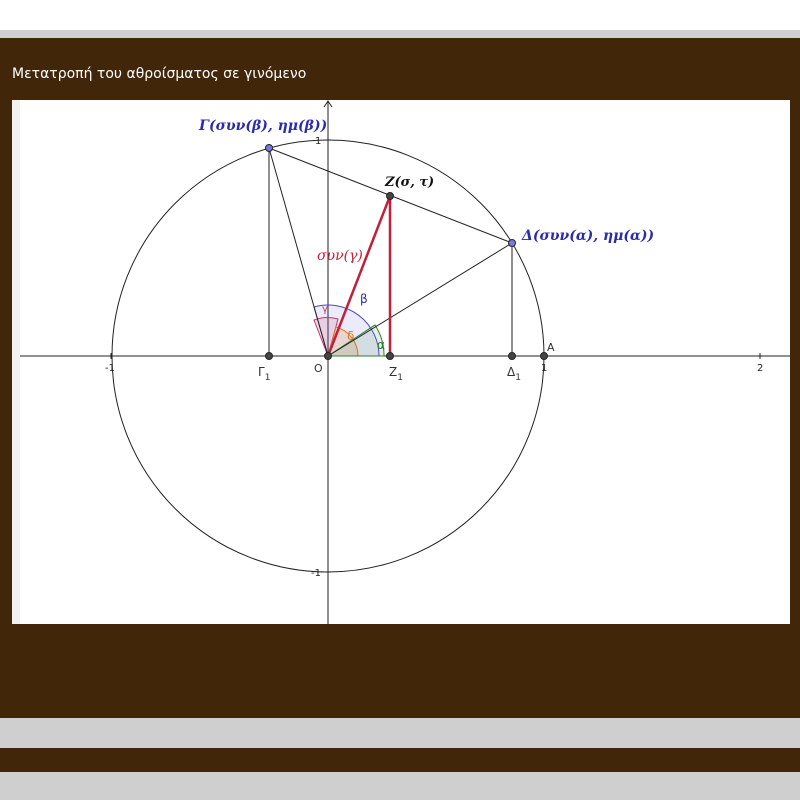 This screenshot has width=800, height=800. What do you see at coordinates (318, 141) in the screenshot?
I see `y-tick-label-1: 1` at bounding box center [318, 141].